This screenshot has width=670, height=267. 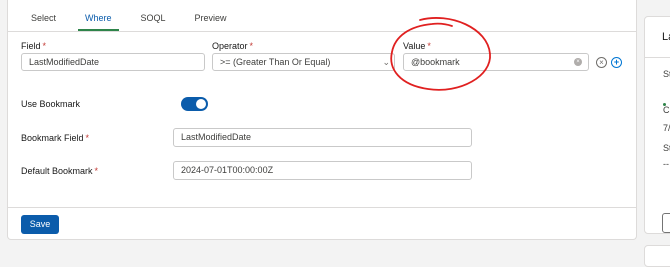 I want to click on value-input: @bookmark ×, so click(x=496, y=62).